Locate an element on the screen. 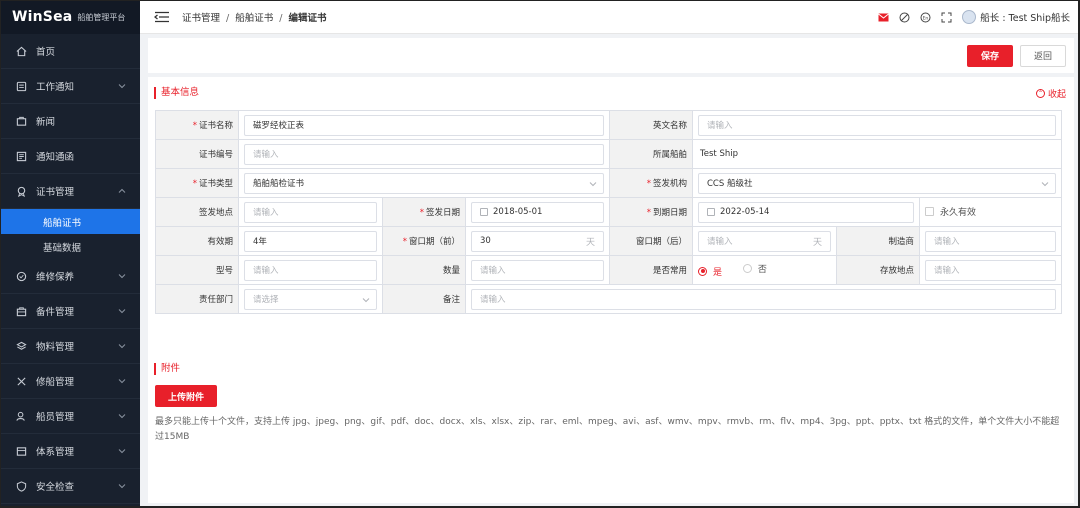  validity-label: 有效期 is located at coordinates (197, 241).